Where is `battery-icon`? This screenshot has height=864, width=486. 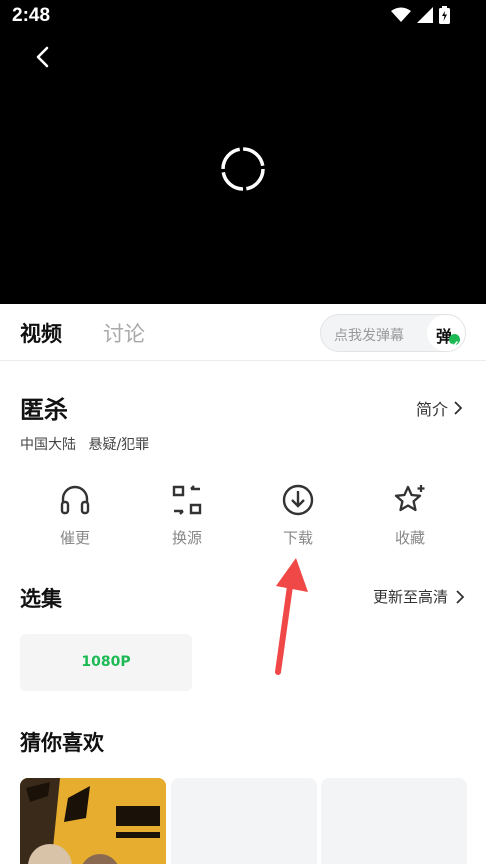
battery-icon is located at coordinates (444, 15).